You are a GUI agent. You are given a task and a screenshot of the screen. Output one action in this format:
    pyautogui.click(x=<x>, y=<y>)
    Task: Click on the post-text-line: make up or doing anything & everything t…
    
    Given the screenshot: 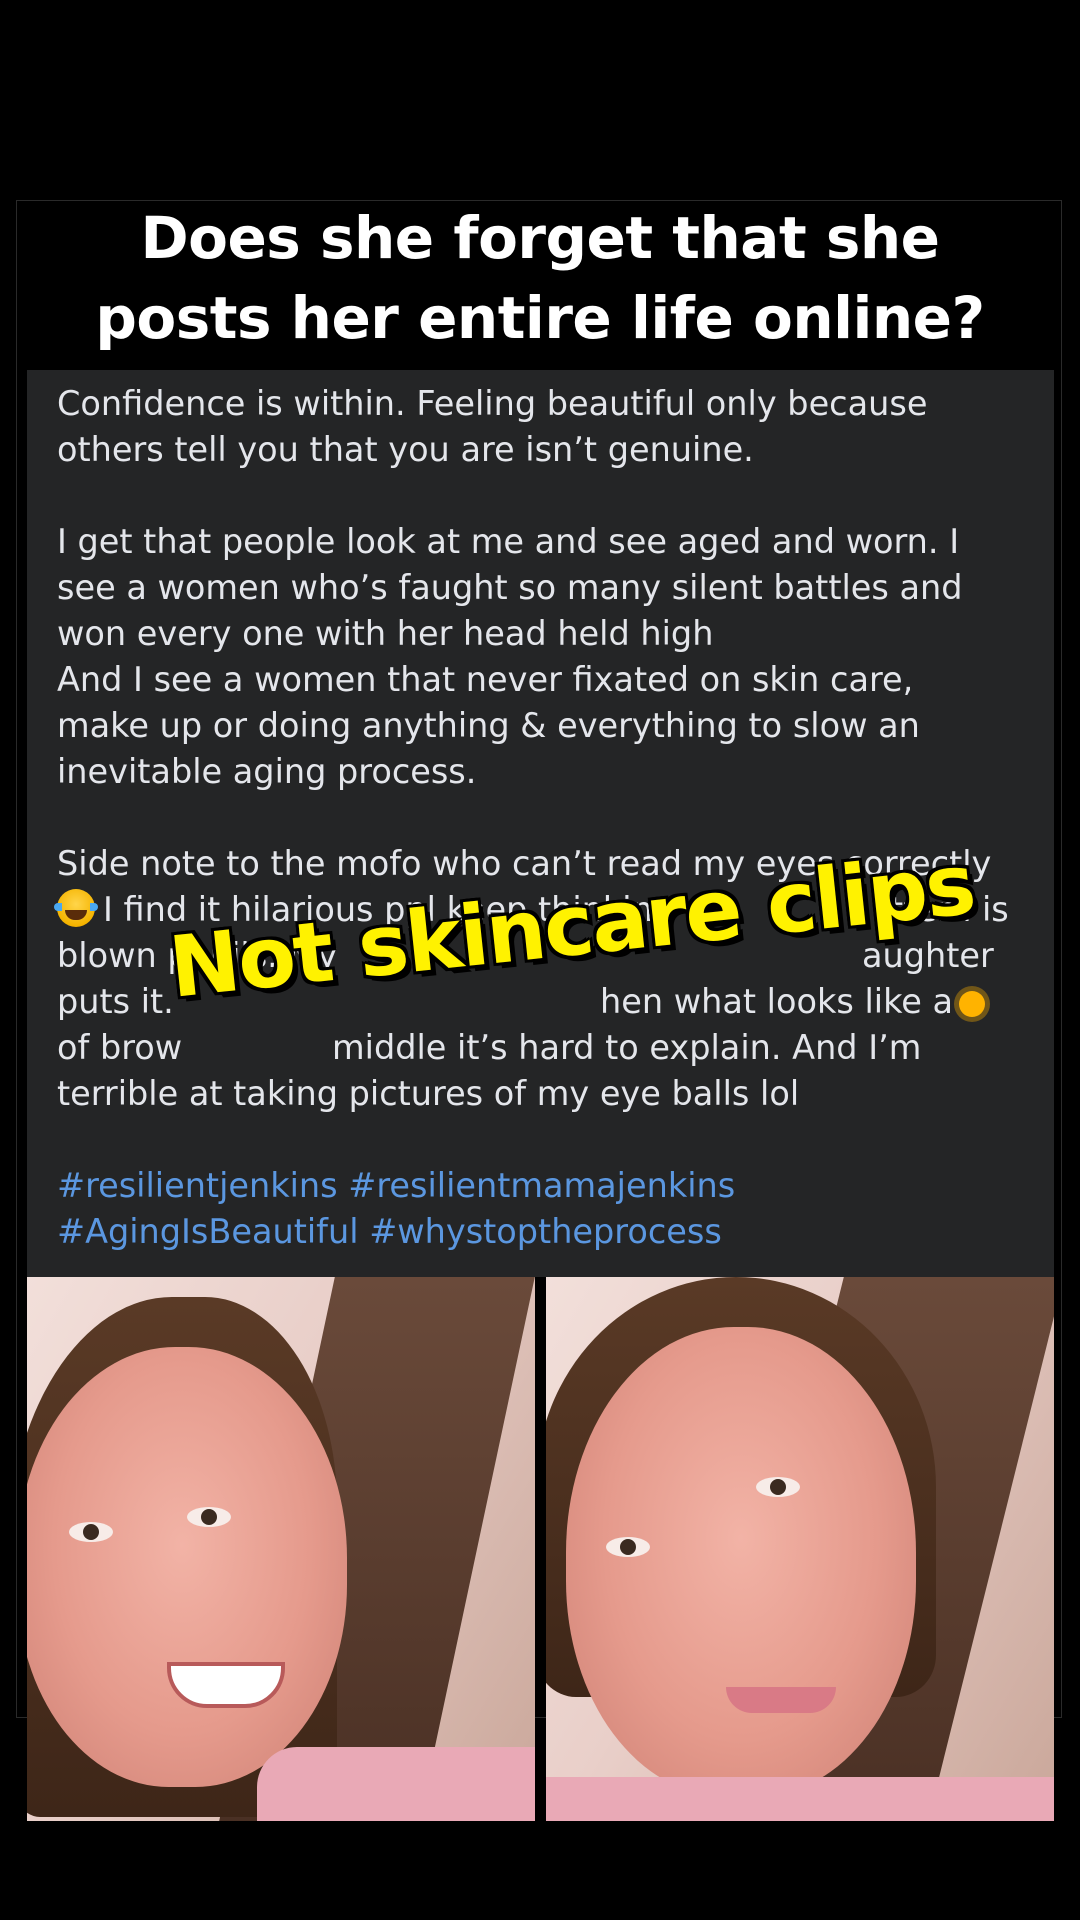 What is the action you would take?
    pyautogui.click(x=488, y=725)
    